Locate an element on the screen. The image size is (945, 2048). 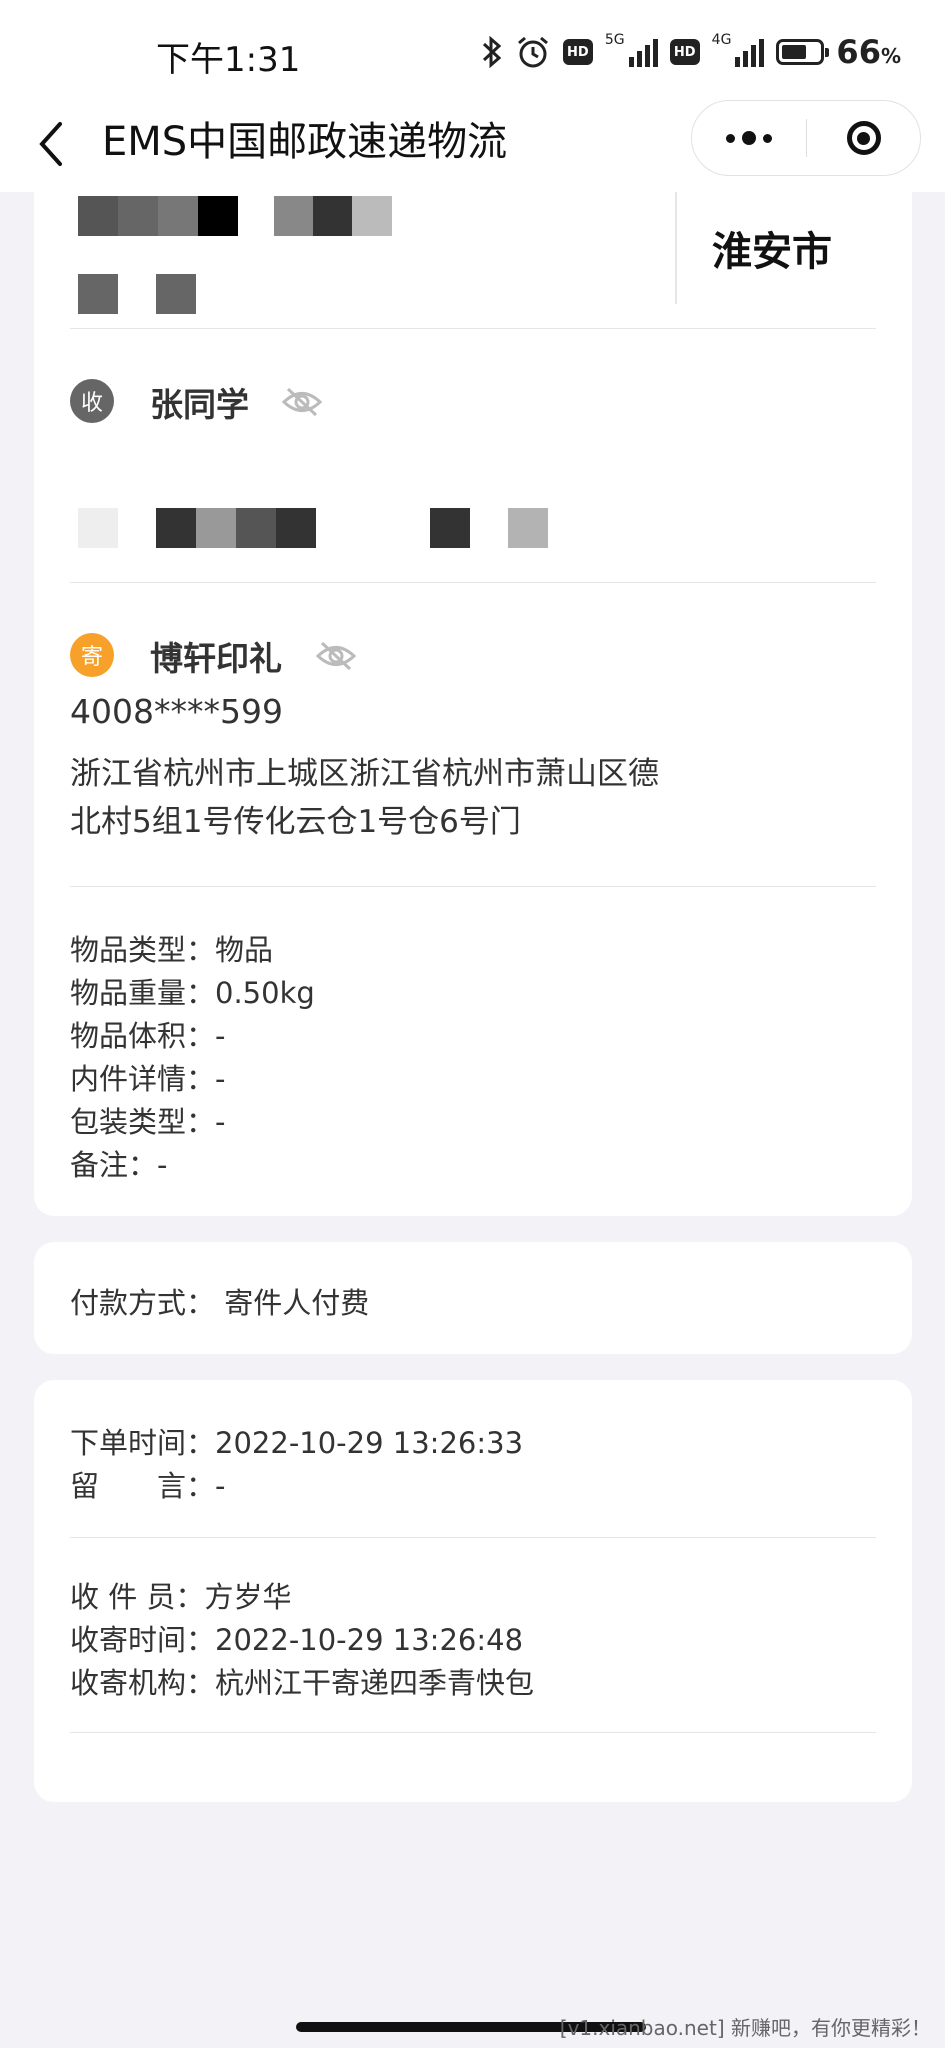
detail-contents: 内件详情：- is located at coordinates (148, 1079).